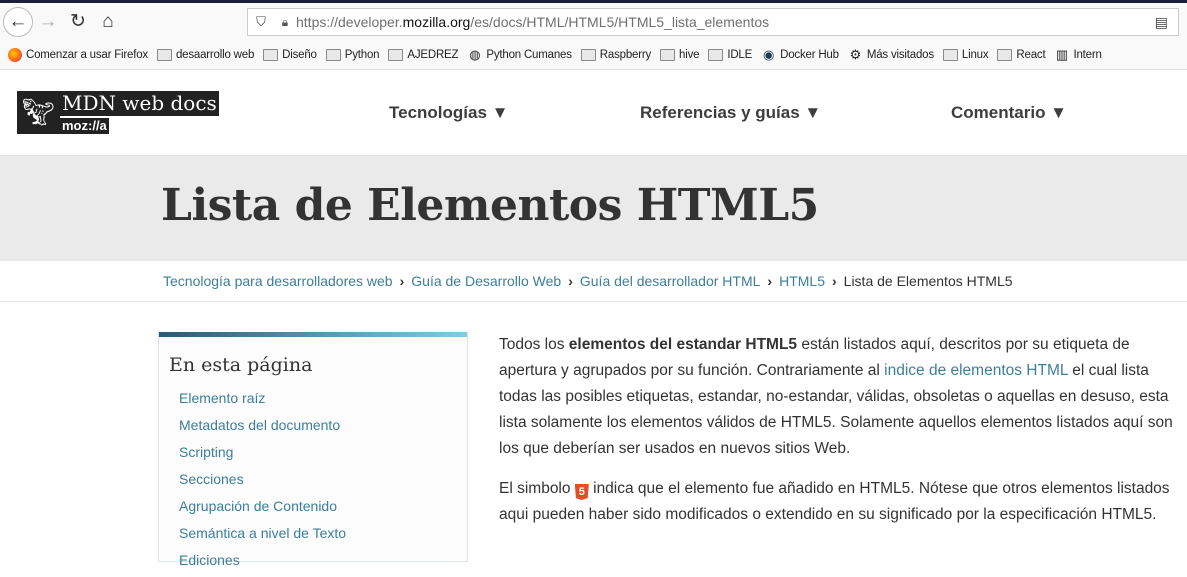 Image resolution: width=1187 pixels, height=577 pixels. Describe the element at coordinates (323, 455) in the screenshot. I see `toc-item: Scripting` at that location.